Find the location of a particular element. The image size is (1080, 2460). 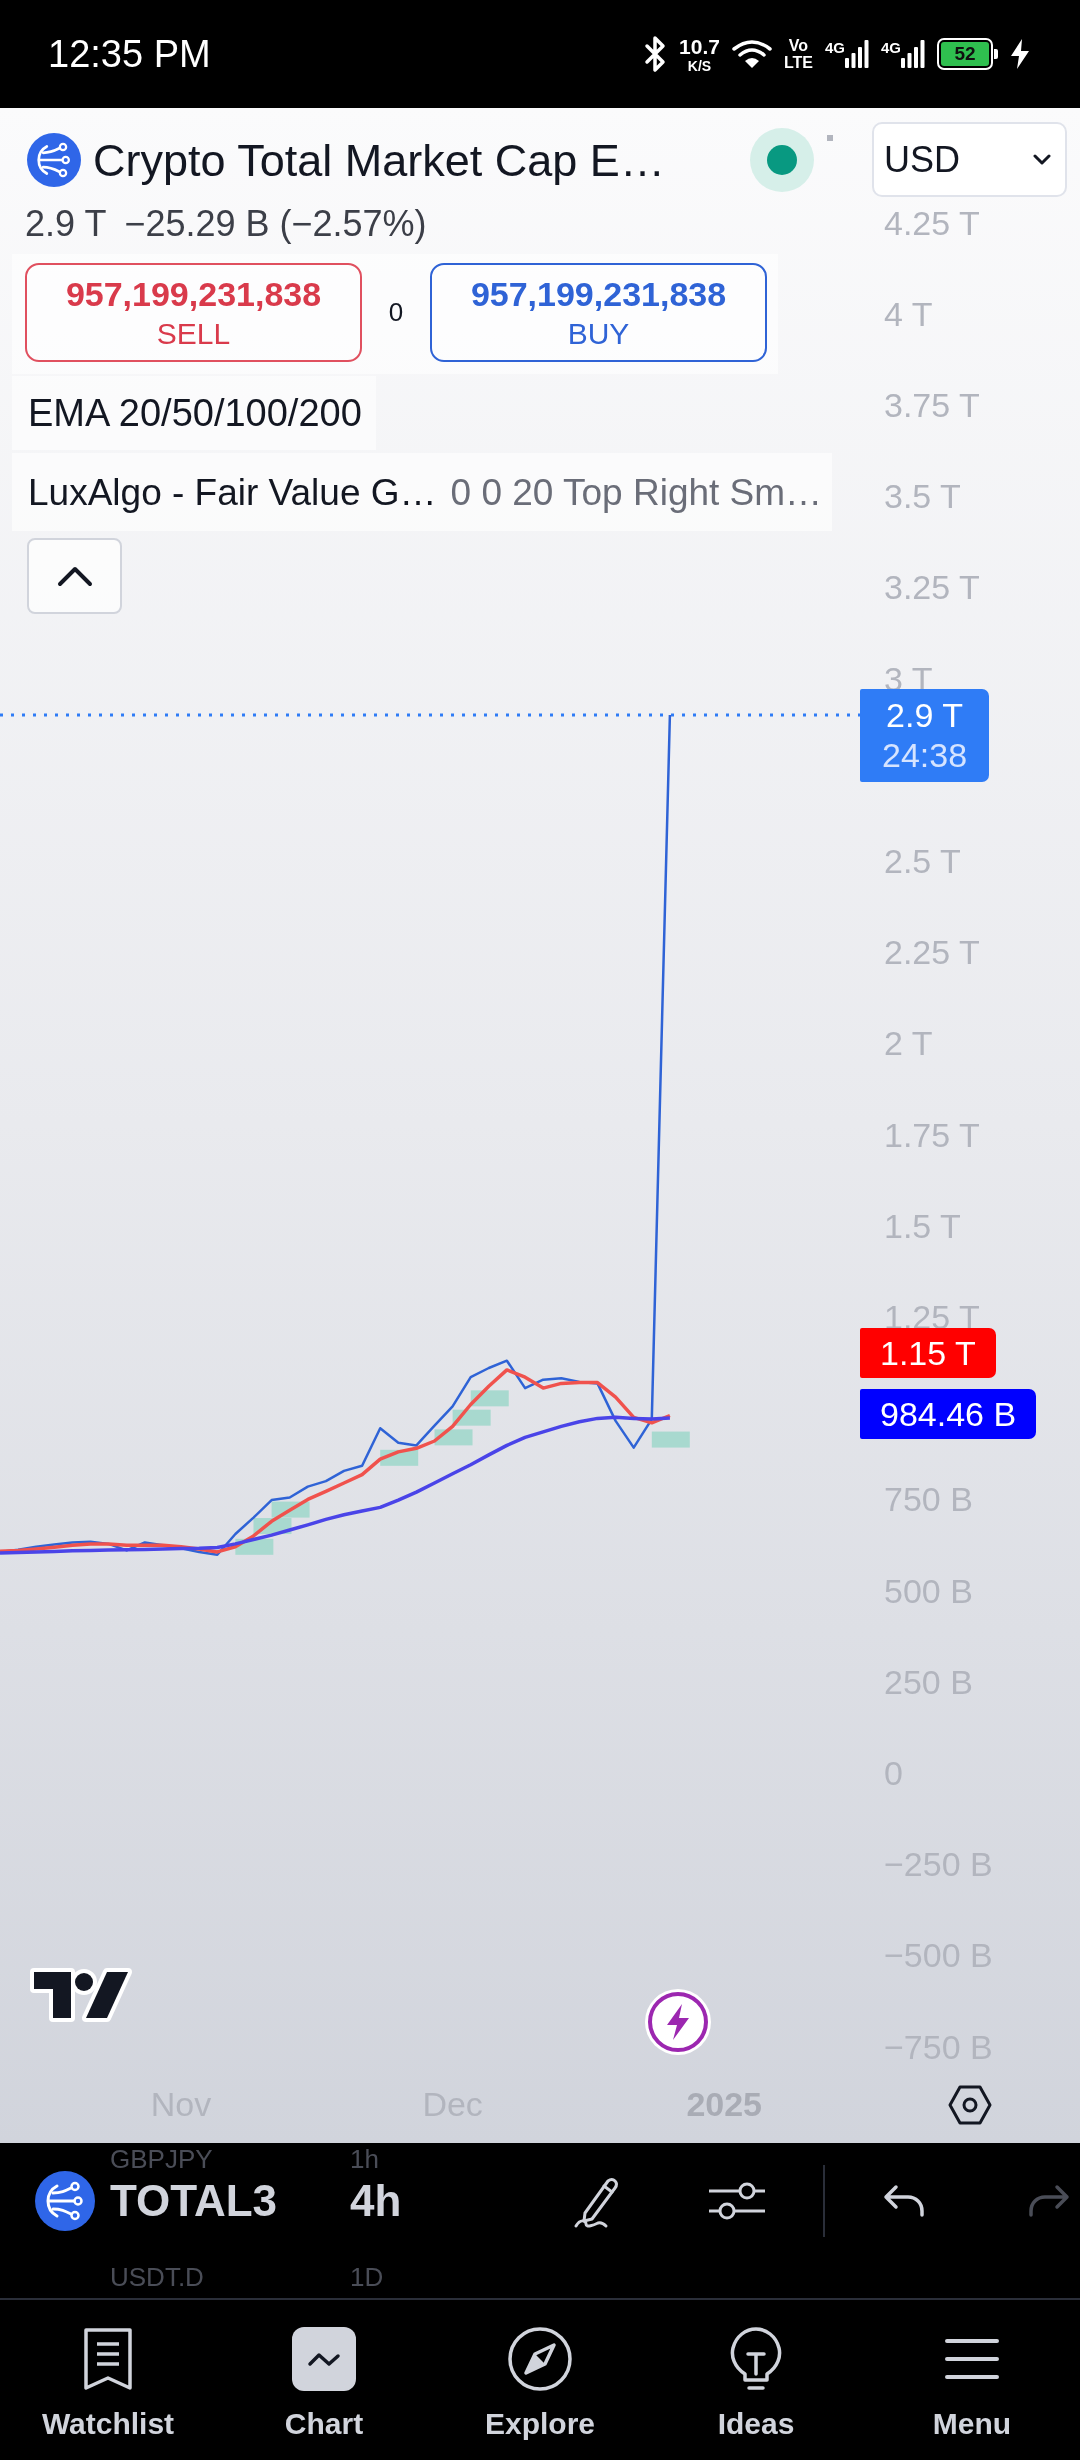

interval: 4h is located at coordinates (376, 2201).